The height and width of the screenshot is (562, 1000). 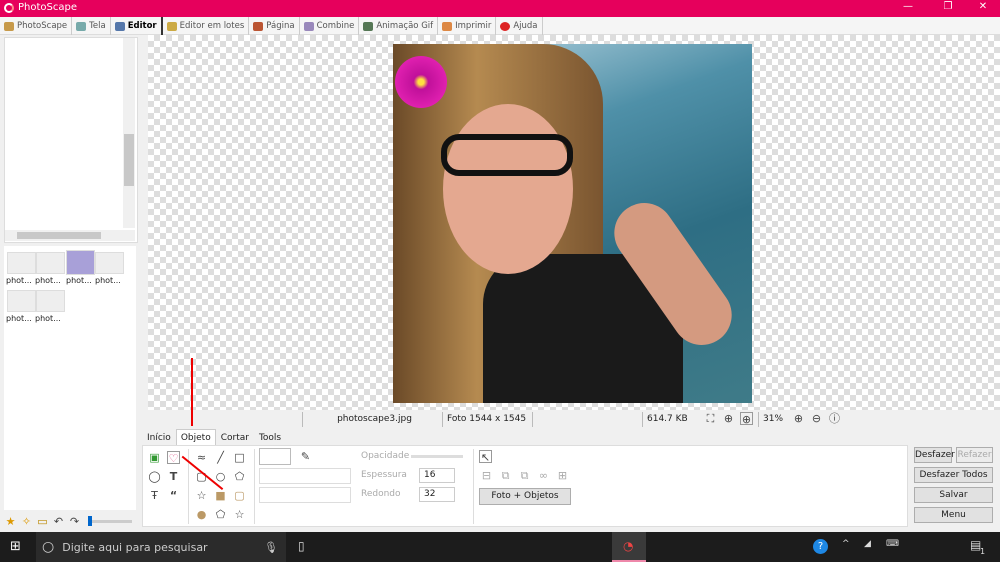 What do you see at coordinates (728, 418) in the screenshot?
I see `actual-size-icon: ⊕` at bounding box center [728, 418].